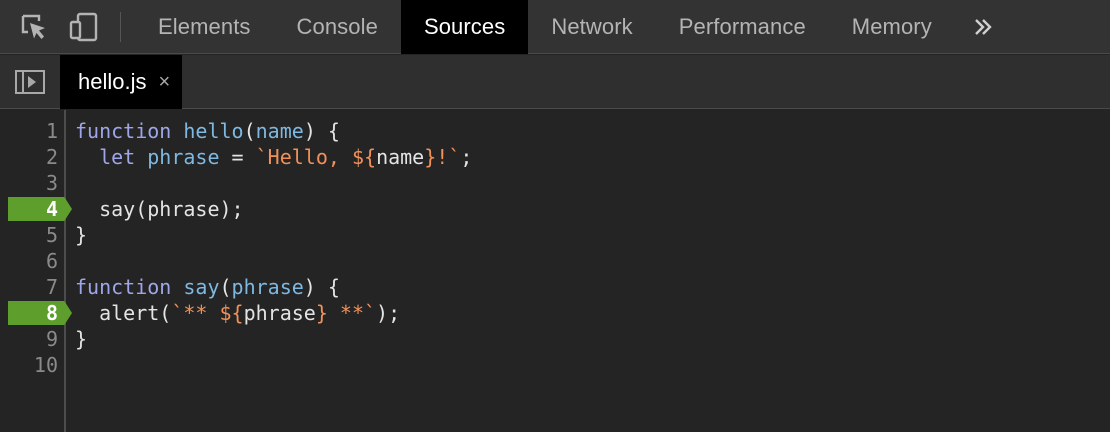 Image resolution: width=1110 pixels, height=432 pixels. What do you see at coordinates (34, 27) in the screenshot?
I see `inspect-element-icon` at bounding box center [34, 27].